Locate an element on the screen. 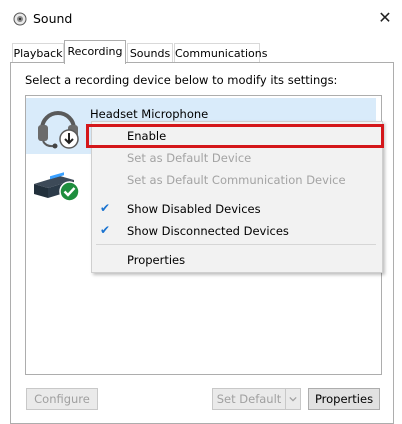 The image size is (402, 424). menu-item-show-disconnected-devices: Show Disconnected Devices is located at coordinates (208, 231).